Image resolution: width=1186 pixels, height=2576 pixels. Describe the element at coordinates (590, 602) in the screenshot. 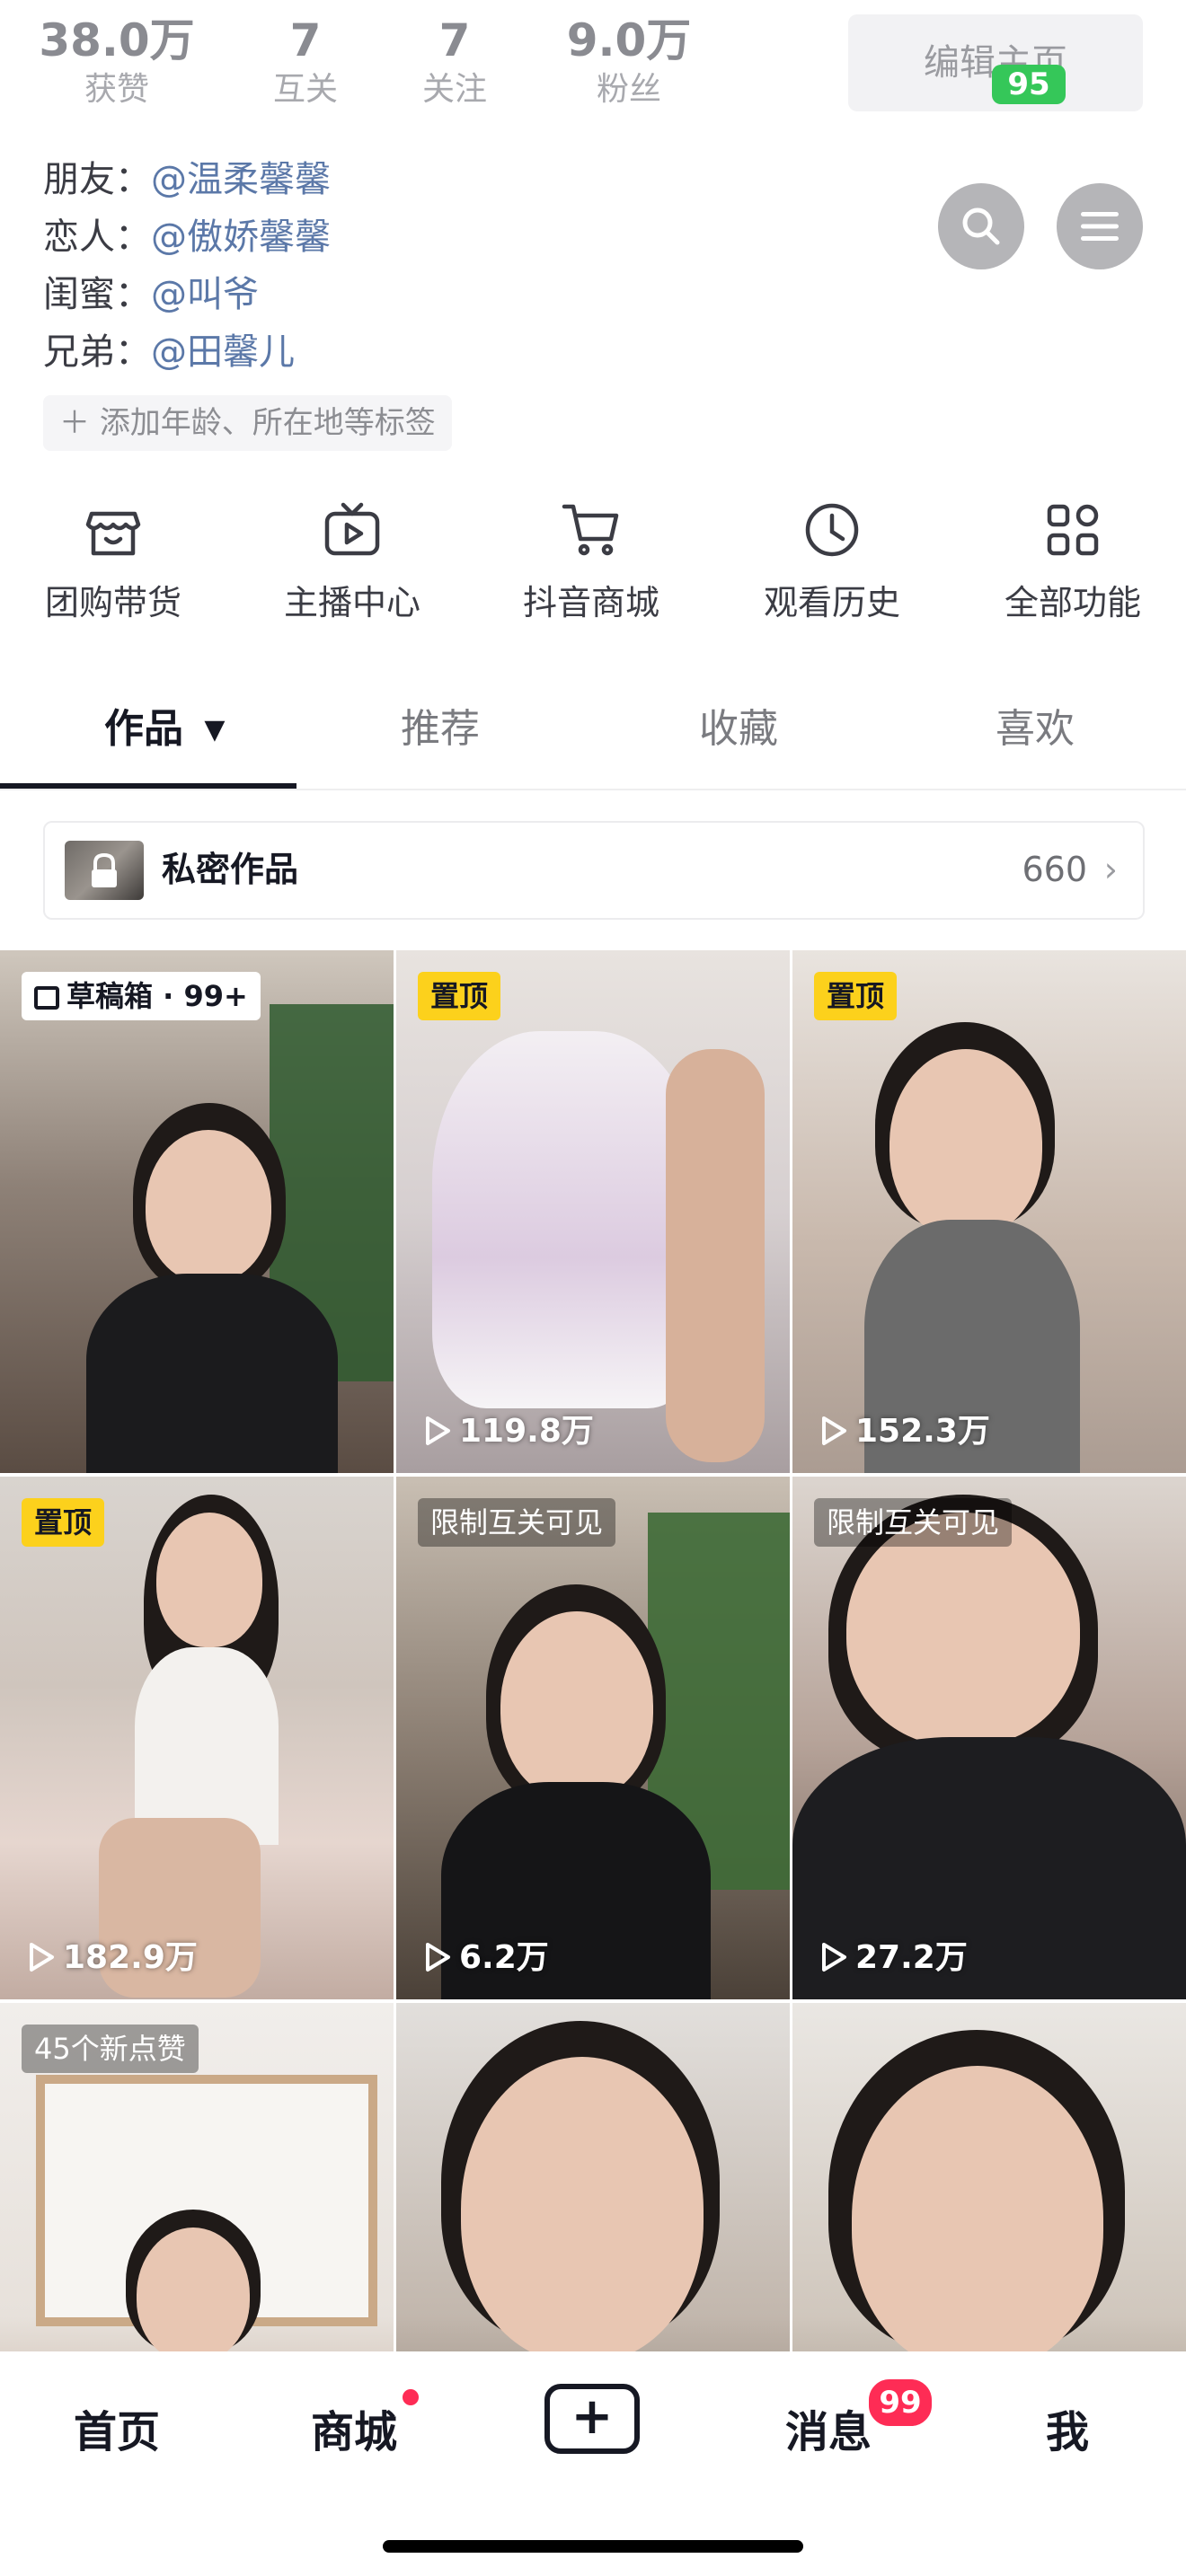

I see `func-label: 抖音商城` at that location.